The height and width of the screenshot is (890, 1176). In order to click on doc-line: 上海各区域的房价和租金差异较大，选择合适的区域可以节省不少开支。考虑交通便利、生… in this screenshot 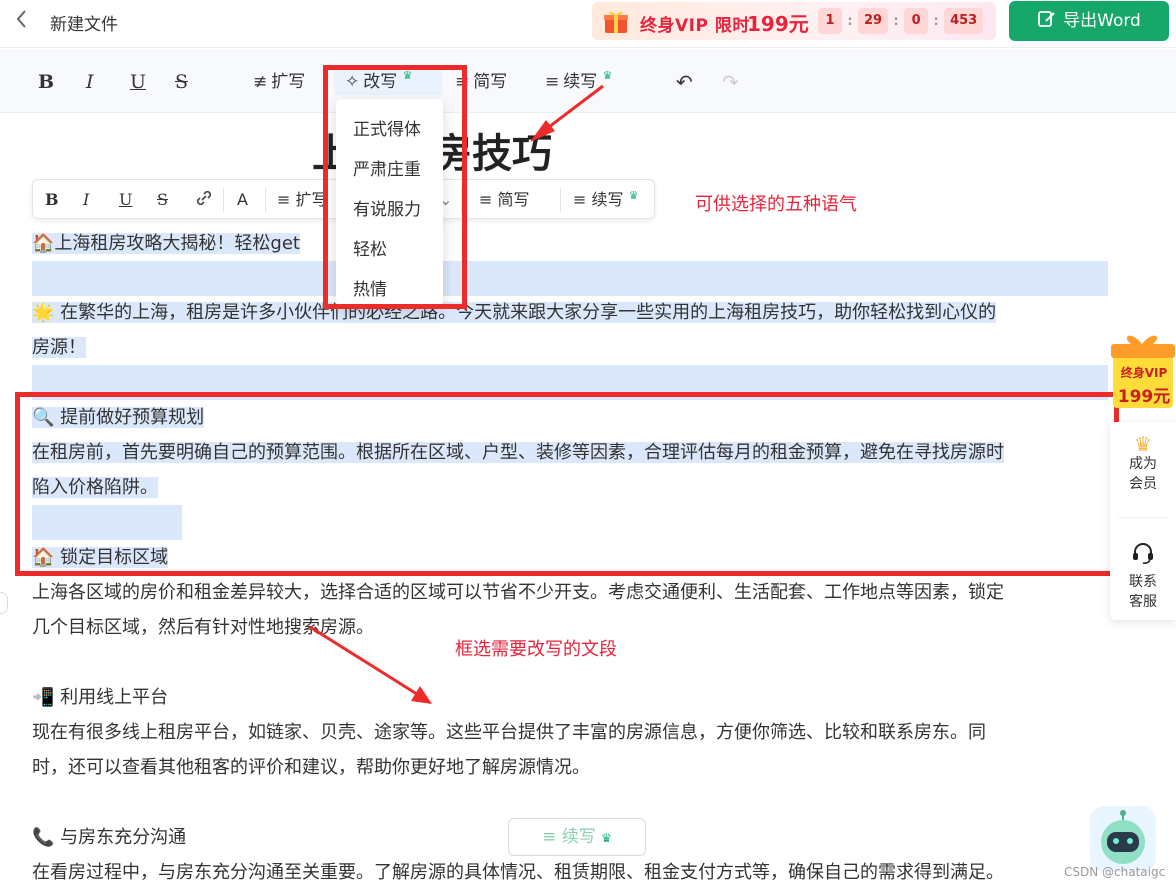, I will do `click(518, 592)`.